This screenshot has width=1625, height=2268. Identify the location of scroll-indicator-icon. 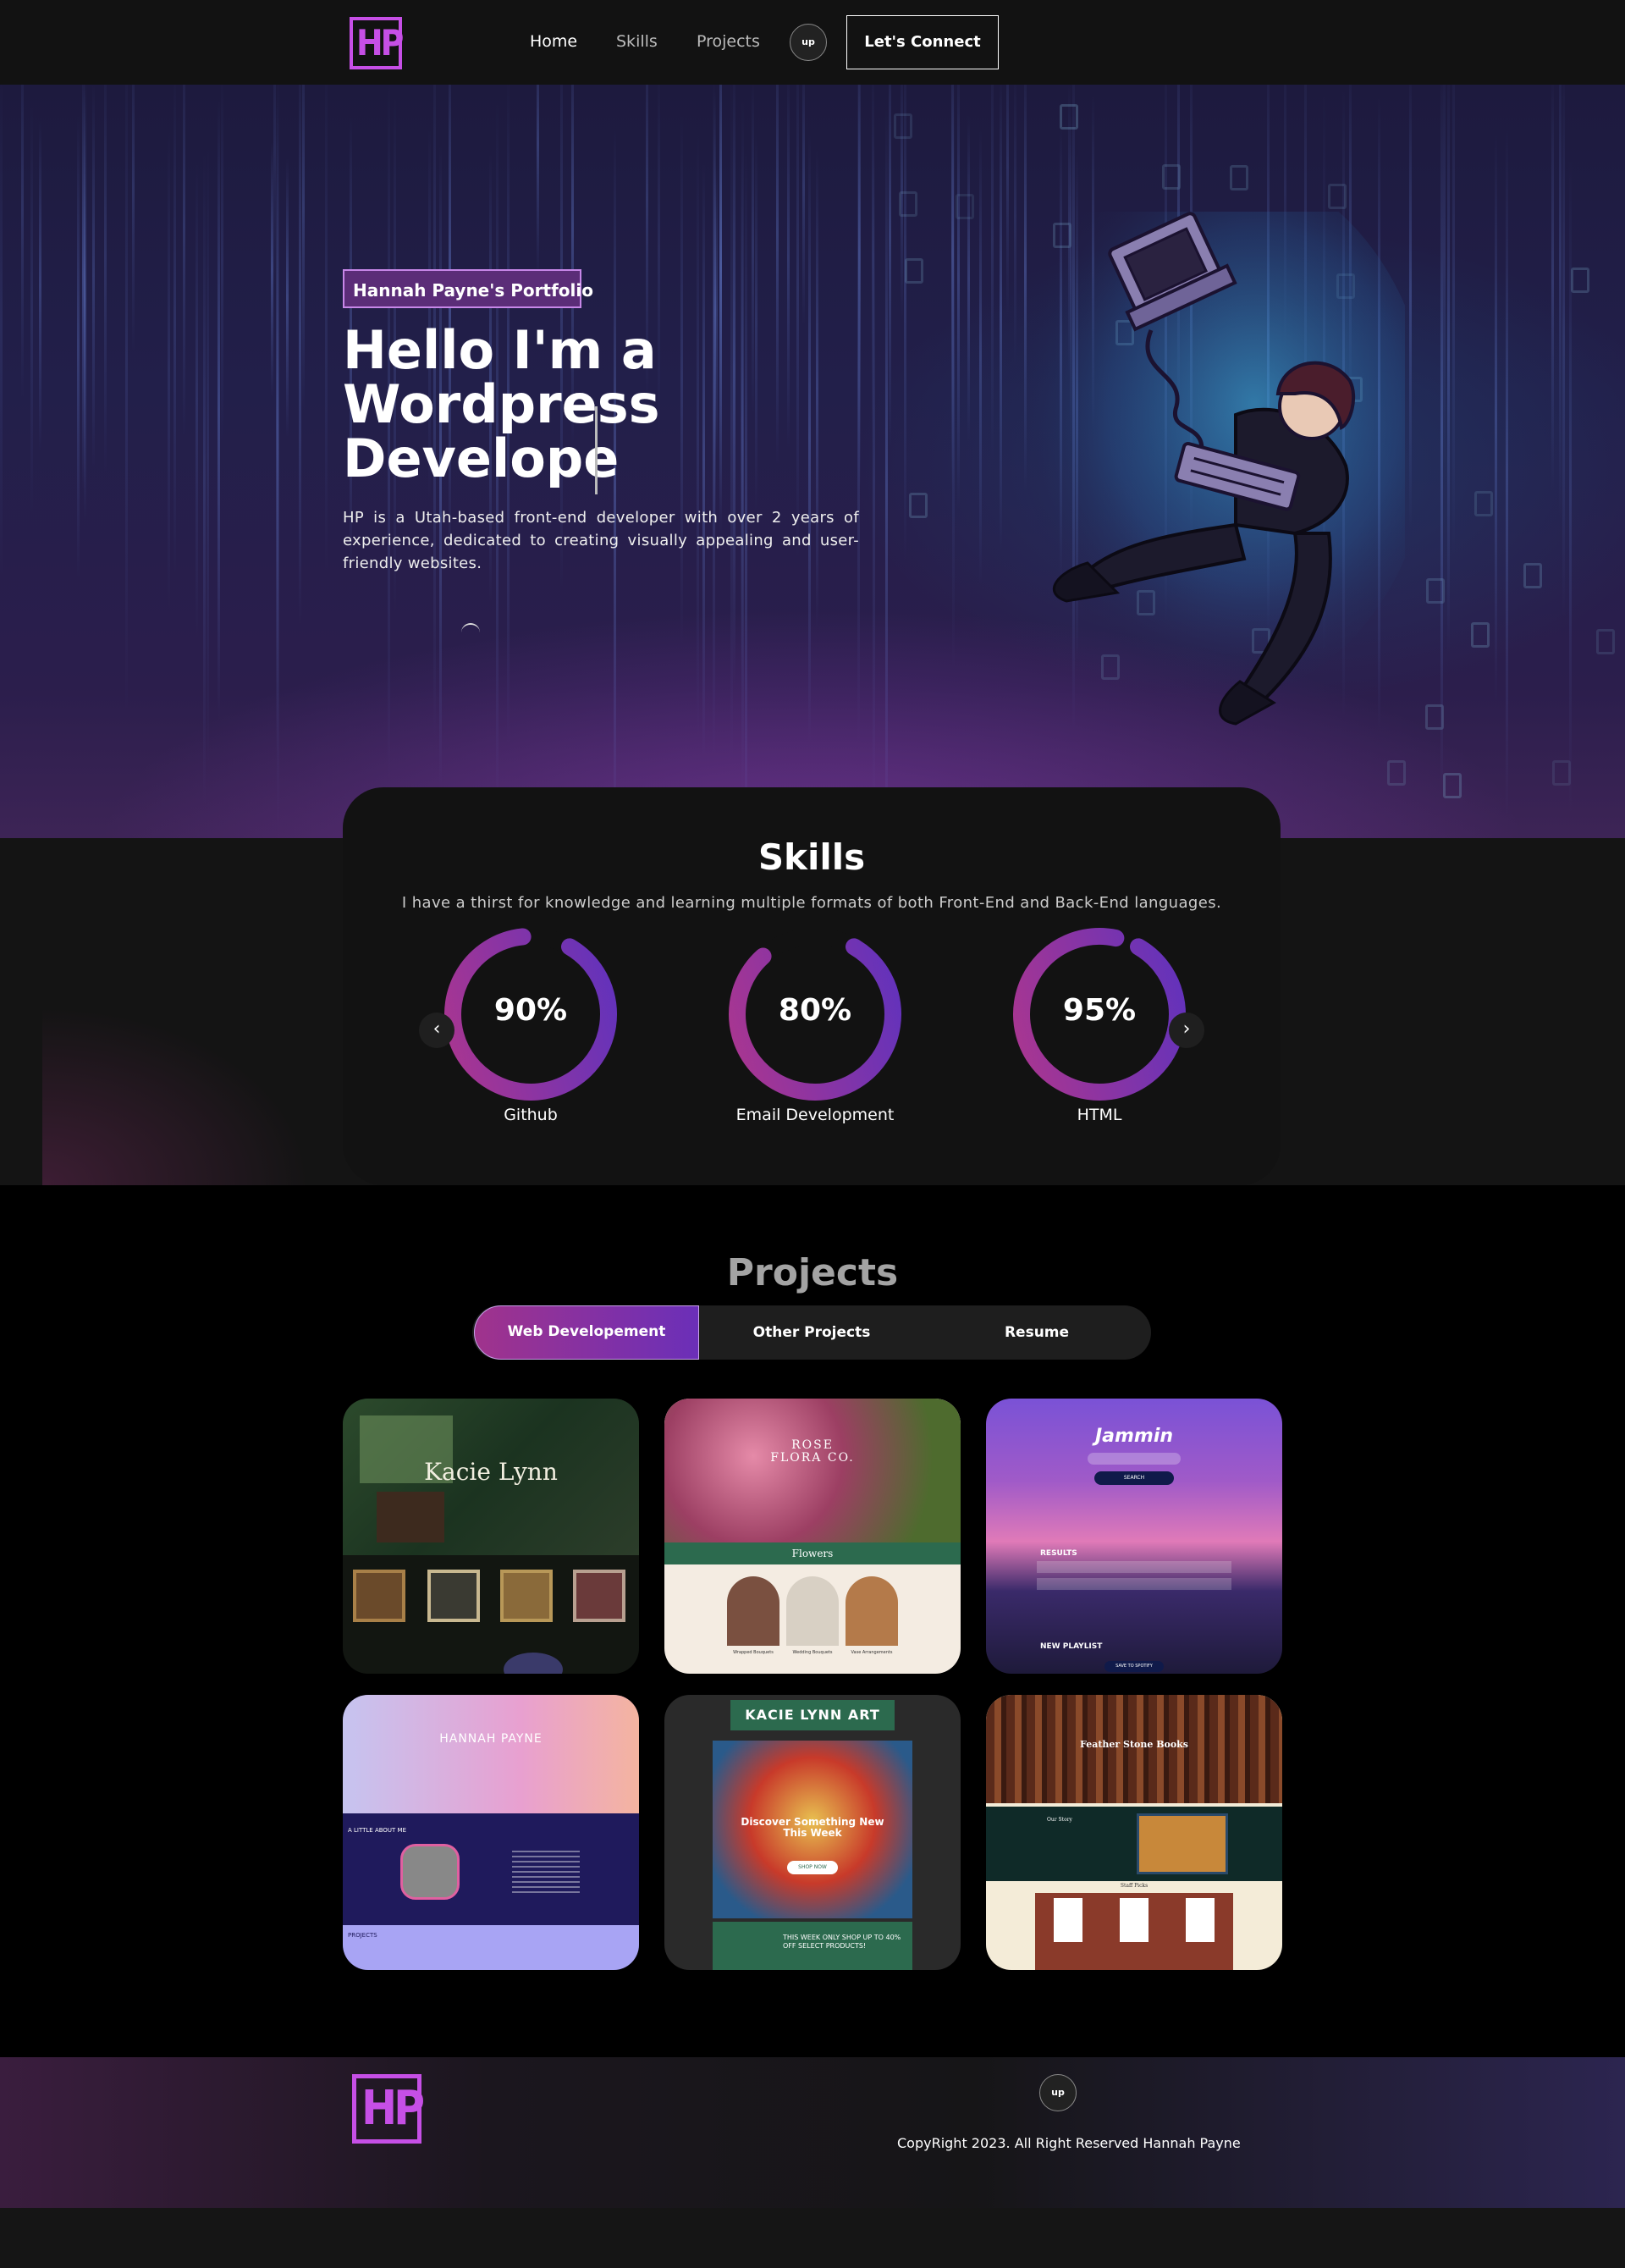
(470, 632).